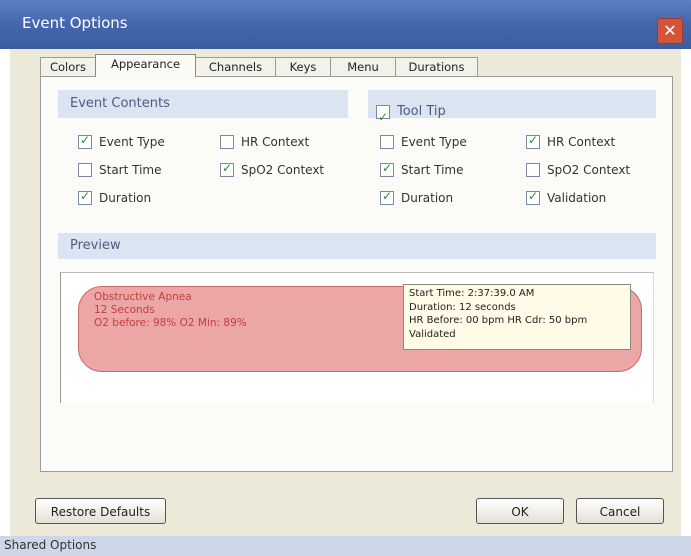  I want to click on checkbox-tt-validation: Validation, so click(566, 197).